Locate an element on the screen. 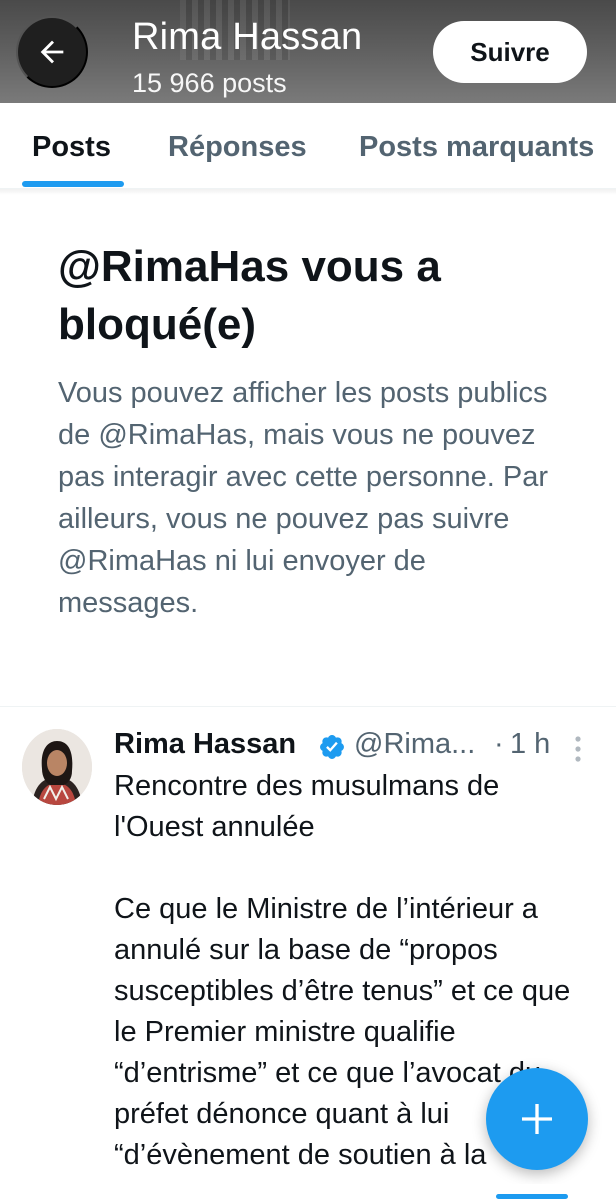  header-posts-count: 15 966 posts is located at coordinates (209, 83).